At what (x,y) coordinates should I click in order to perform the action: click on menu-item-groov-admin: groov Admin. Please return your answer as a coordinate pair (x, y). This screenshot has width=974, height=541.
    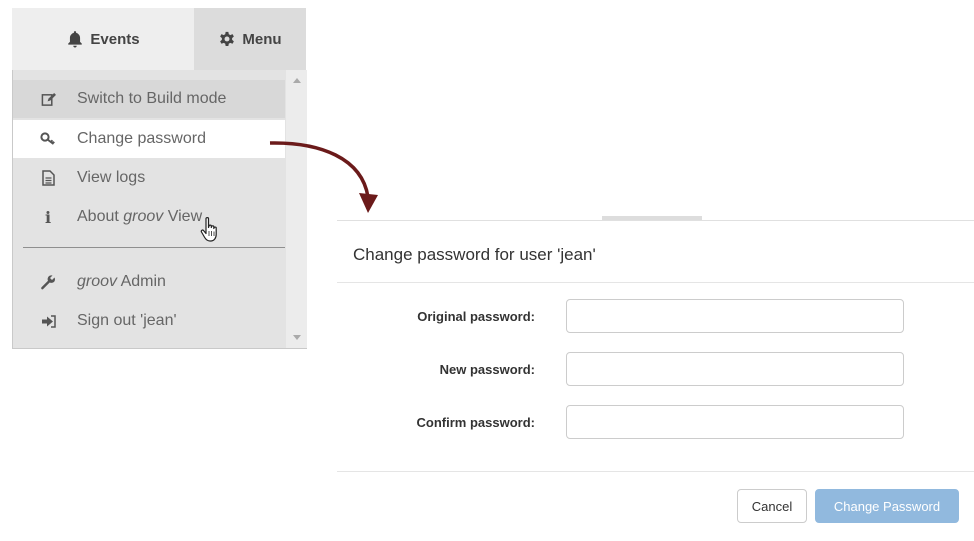
    Looking at the image, I should click on (149, 282).